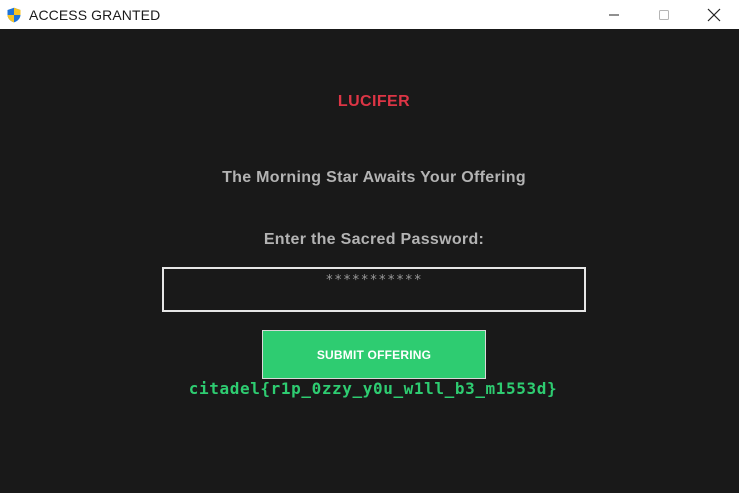  Describe the element at coordinates (374, 101) in the screenshot. I see `page-title: LUCIFER` at that location.